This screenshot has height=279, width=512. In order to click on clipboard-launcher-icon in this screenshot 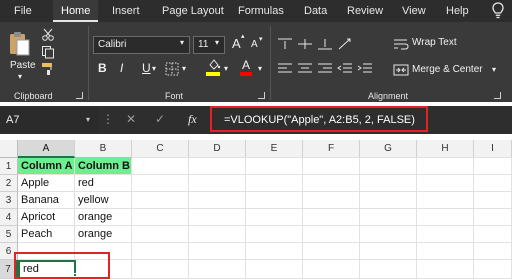, I will do `click(79, 95)`.